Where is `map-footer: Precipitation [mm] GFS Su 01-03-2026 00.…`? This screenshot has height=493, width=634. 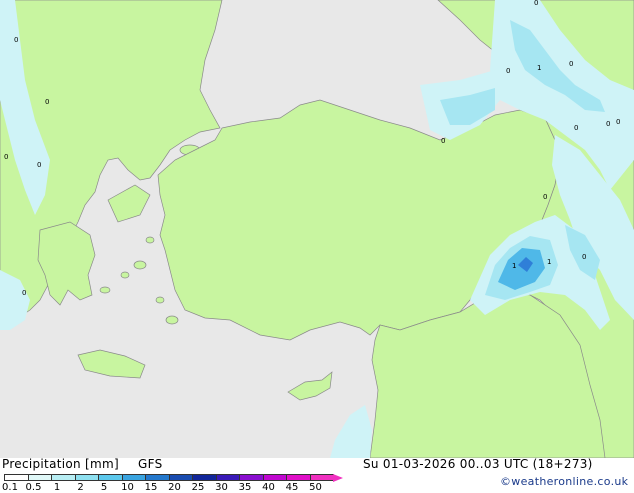
map-footer: Precipitation [mm] GFS Su 01-03-2026 00.… is located at coordinates (317, 475).